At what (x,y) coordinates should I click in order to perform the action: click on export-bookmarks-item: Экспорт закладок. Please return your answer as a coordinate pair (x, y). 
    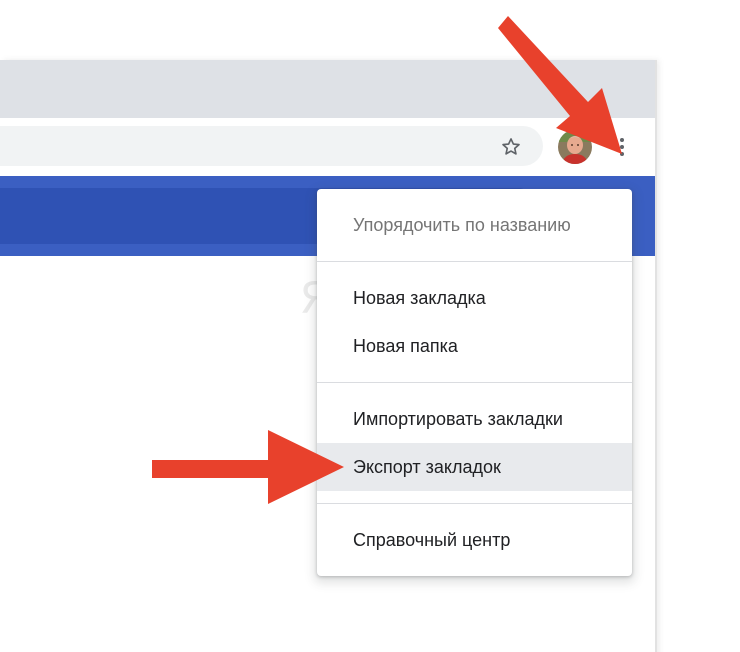
    Looking at the image, I should click on (474, 467).